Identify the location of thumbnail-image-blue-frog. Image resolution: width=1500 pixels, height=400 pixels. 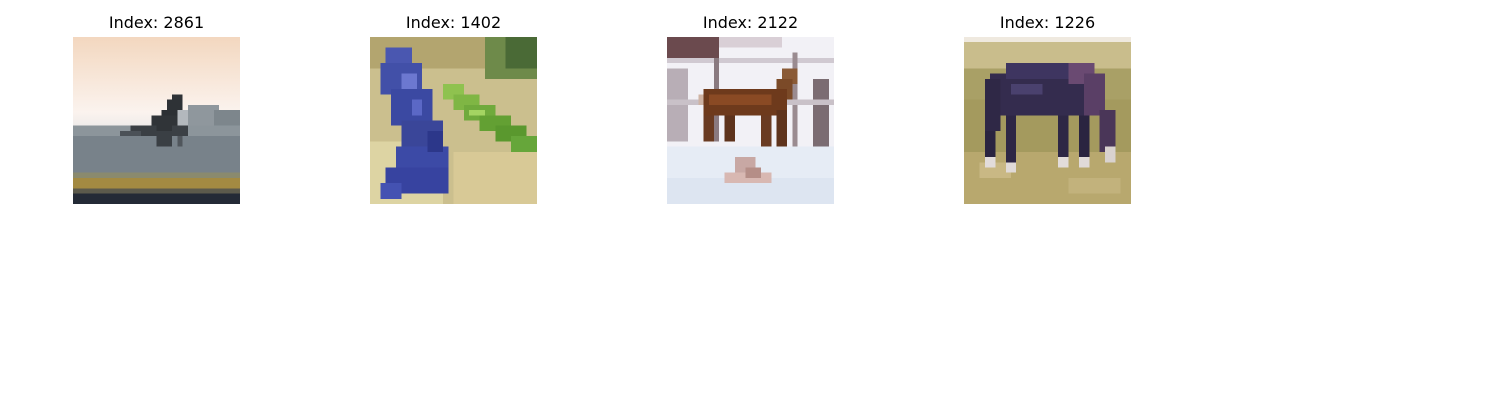
(453, 120).